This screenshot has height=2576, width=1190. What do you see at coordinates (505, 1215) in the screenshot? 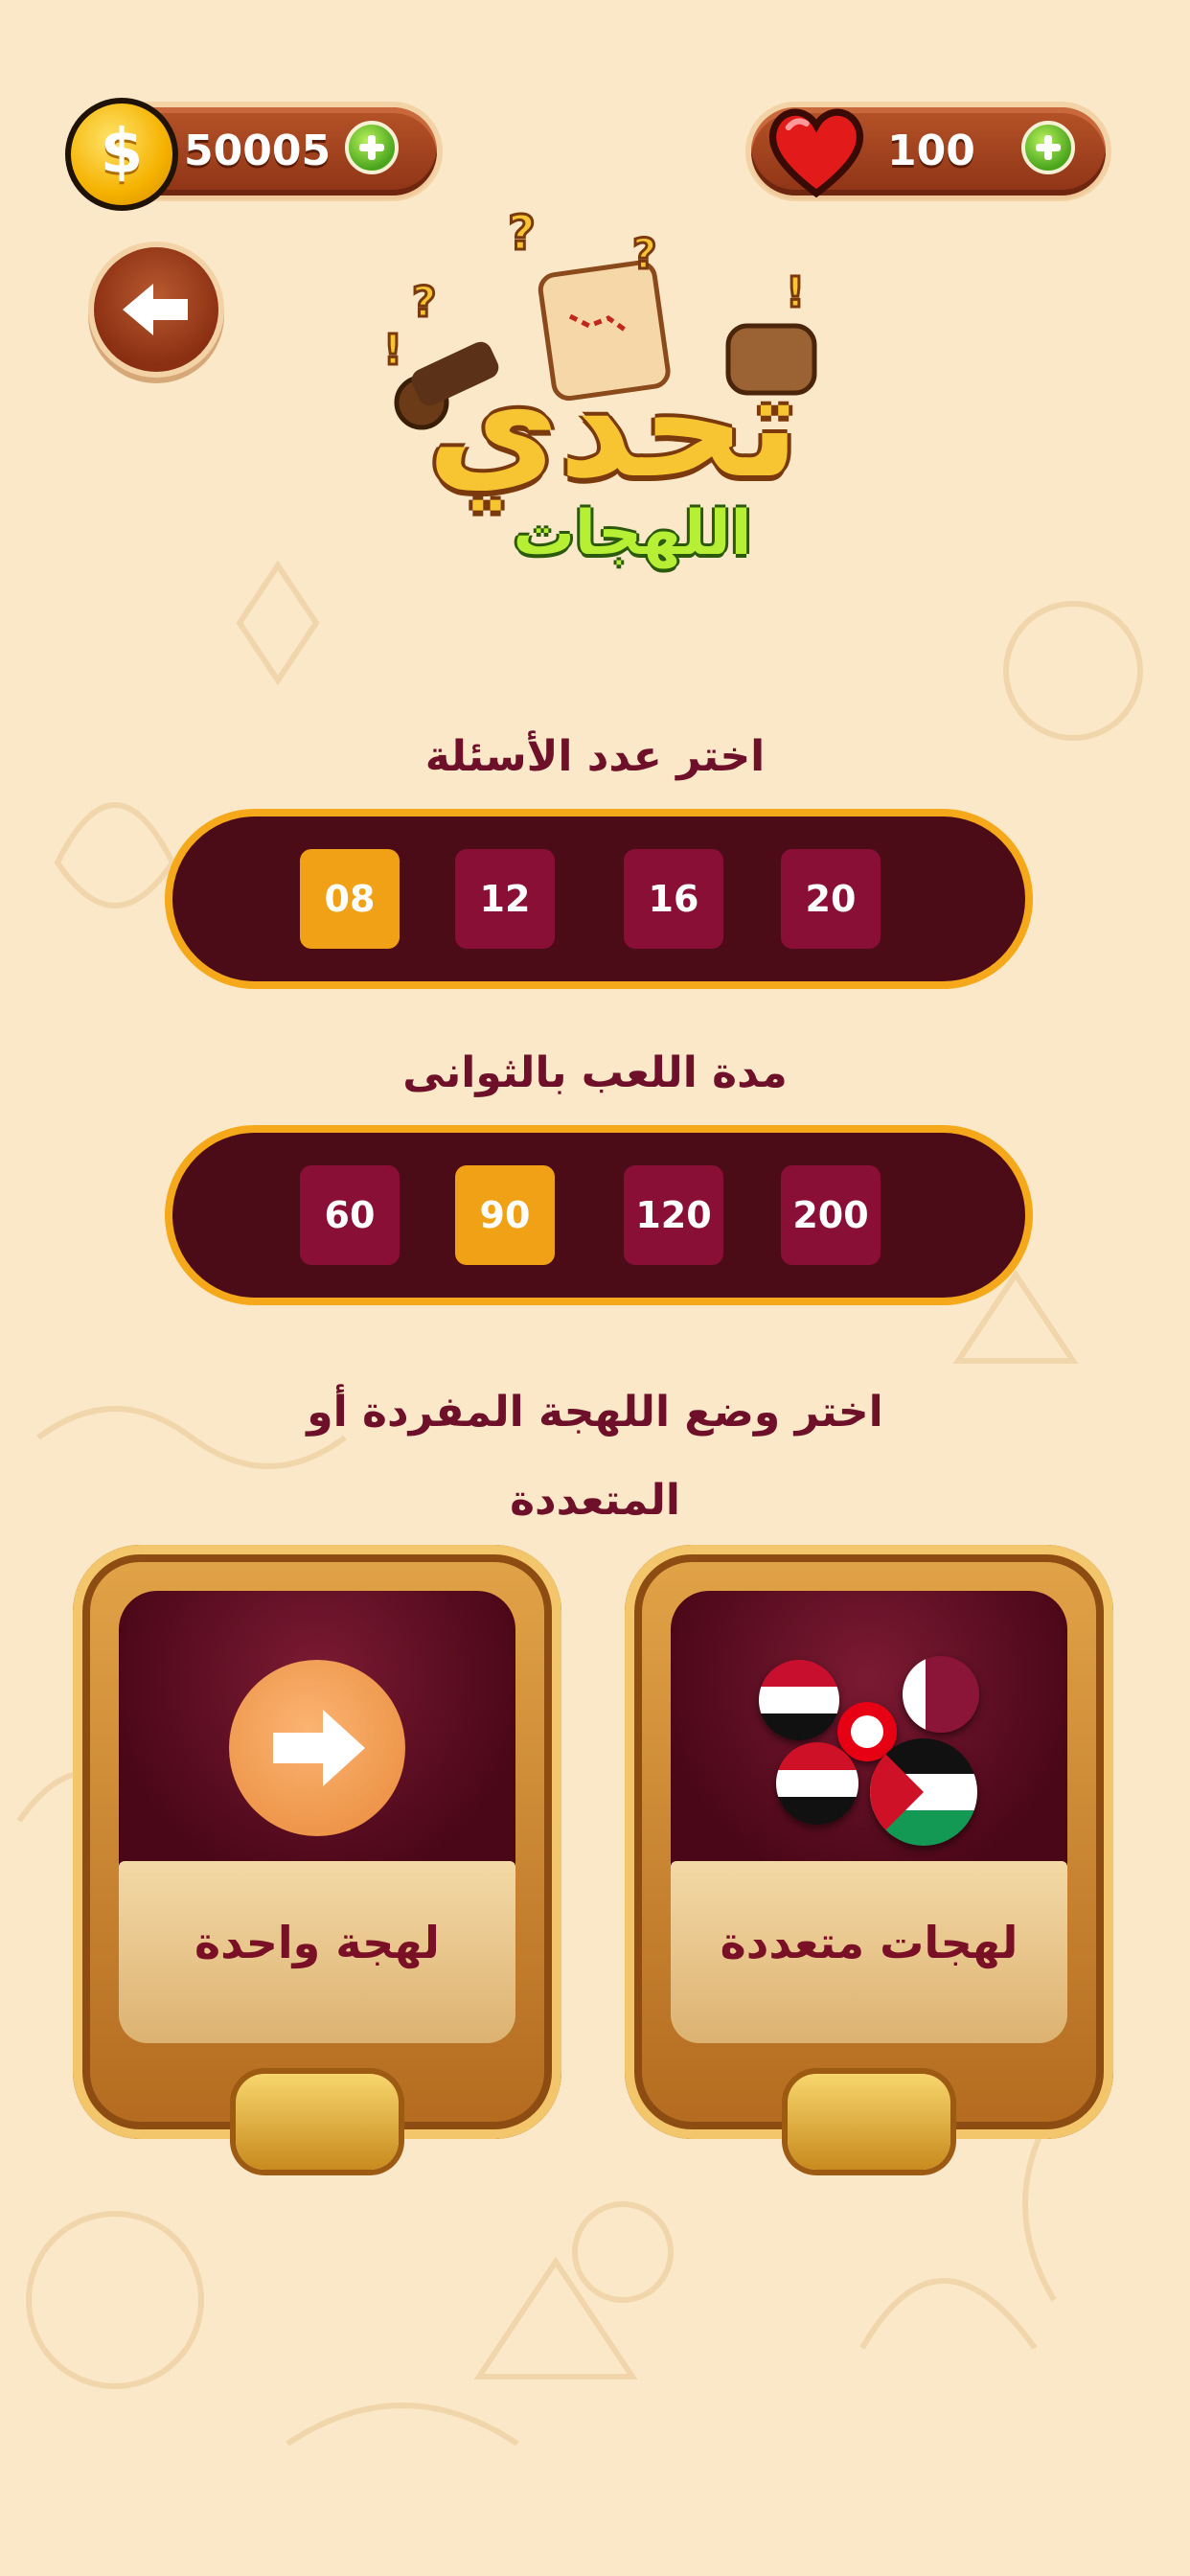
I see `duration-option: 90` at bounding box center [505, 1215].